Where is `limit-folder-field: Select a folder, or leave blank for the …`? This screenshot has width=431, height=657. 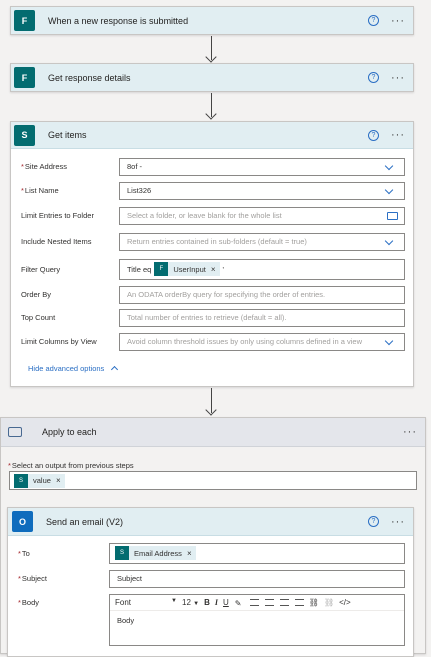
limit-folder-field: Select a folder, or leave blank for the … is located at coordinates (262, 215).